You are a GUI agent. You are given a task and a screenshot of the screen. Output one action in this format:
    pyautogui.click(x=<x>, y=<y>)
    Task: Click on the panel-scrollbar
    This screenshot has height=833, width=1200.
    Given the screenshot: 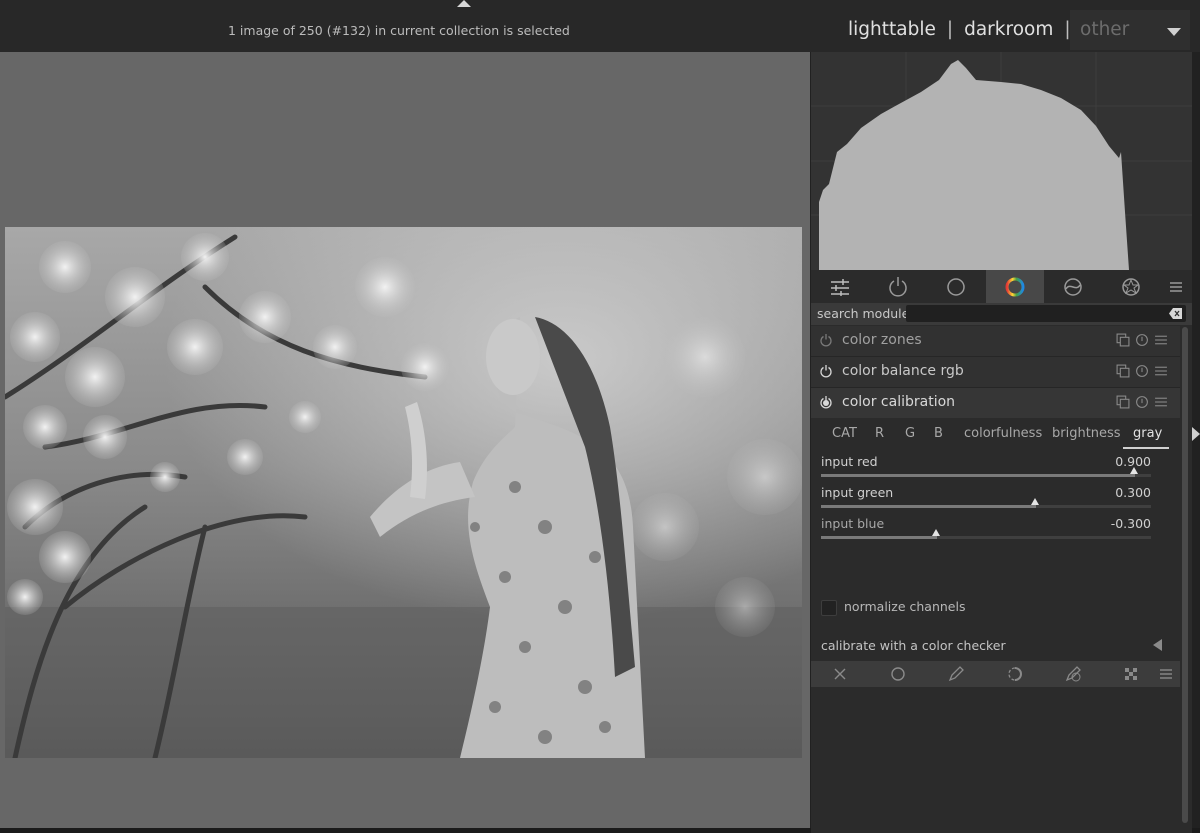 What is the action you would take?
    pyautogui.click(x=1185, y=575)
    